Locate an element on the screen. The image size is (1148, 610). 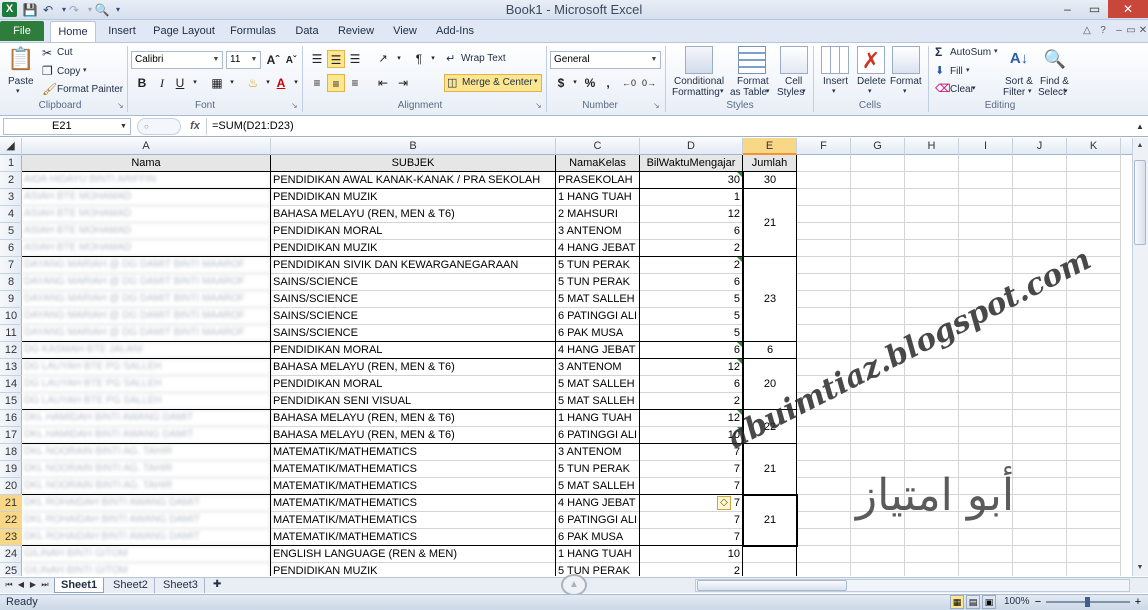
increase-indent-icon: ⇥ is located at coordinates (403, 83).